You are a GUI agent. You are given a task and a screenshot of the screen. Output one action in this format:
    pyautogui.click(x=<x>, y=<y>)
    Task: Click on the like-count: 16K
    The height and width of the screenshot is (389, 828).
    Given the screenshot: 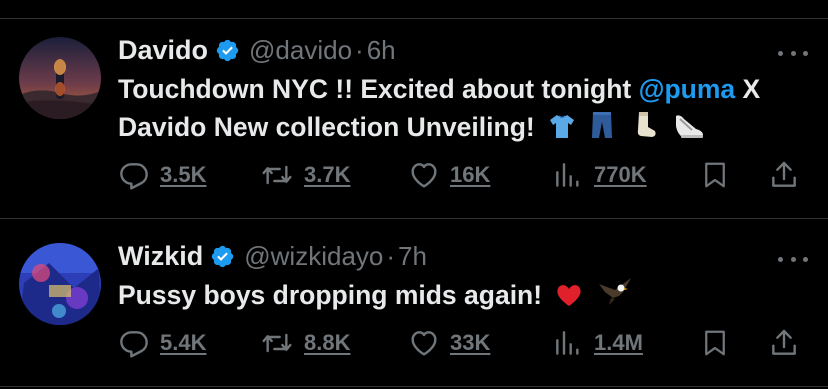 What is the action you would take?
    pyautogui.click(x=470, y=174)
    